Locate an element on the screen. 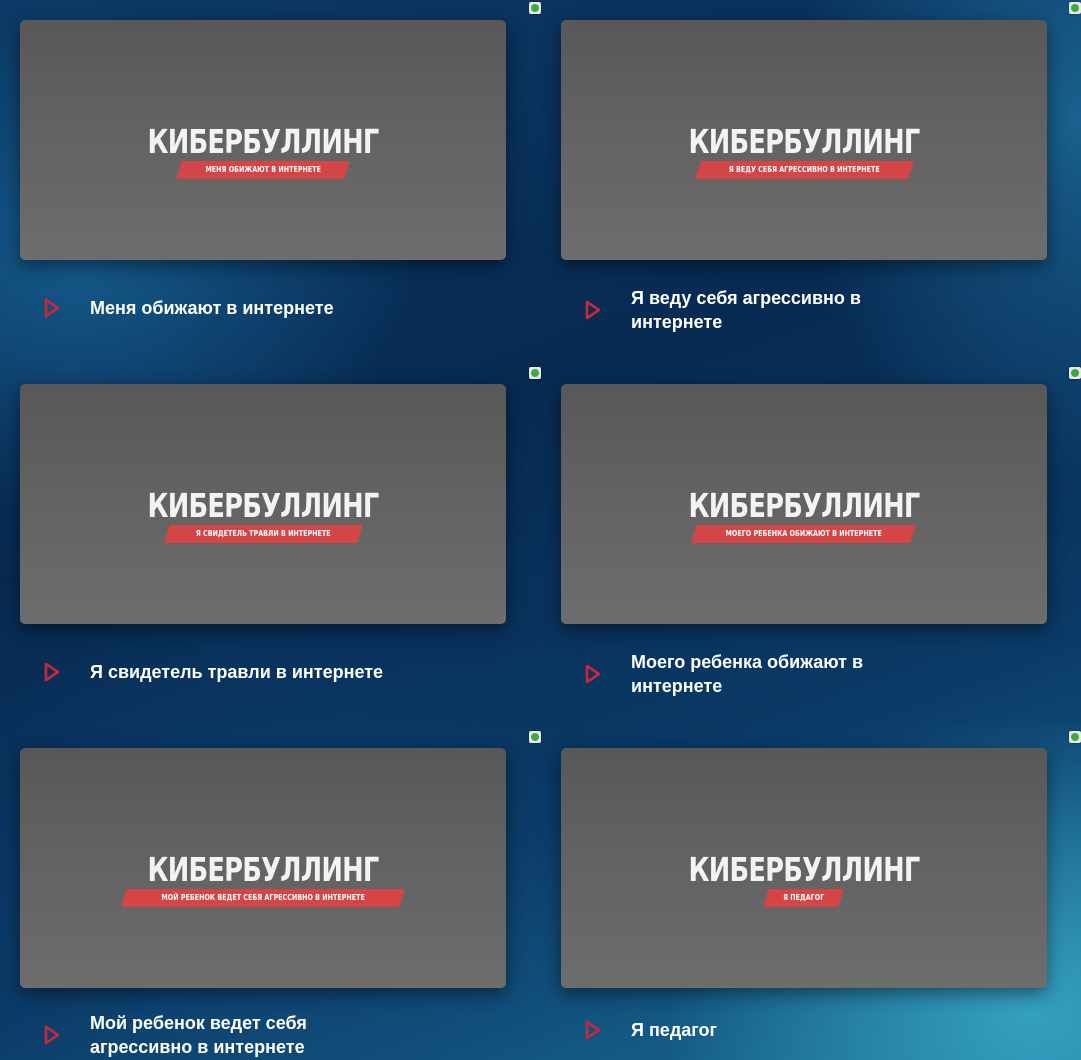  logo-subtitle: Я СВИДЕТЕЛЬ ТРАВЛИ В ИНТЕРНЕТЕ is located at coordinates (263, 533).